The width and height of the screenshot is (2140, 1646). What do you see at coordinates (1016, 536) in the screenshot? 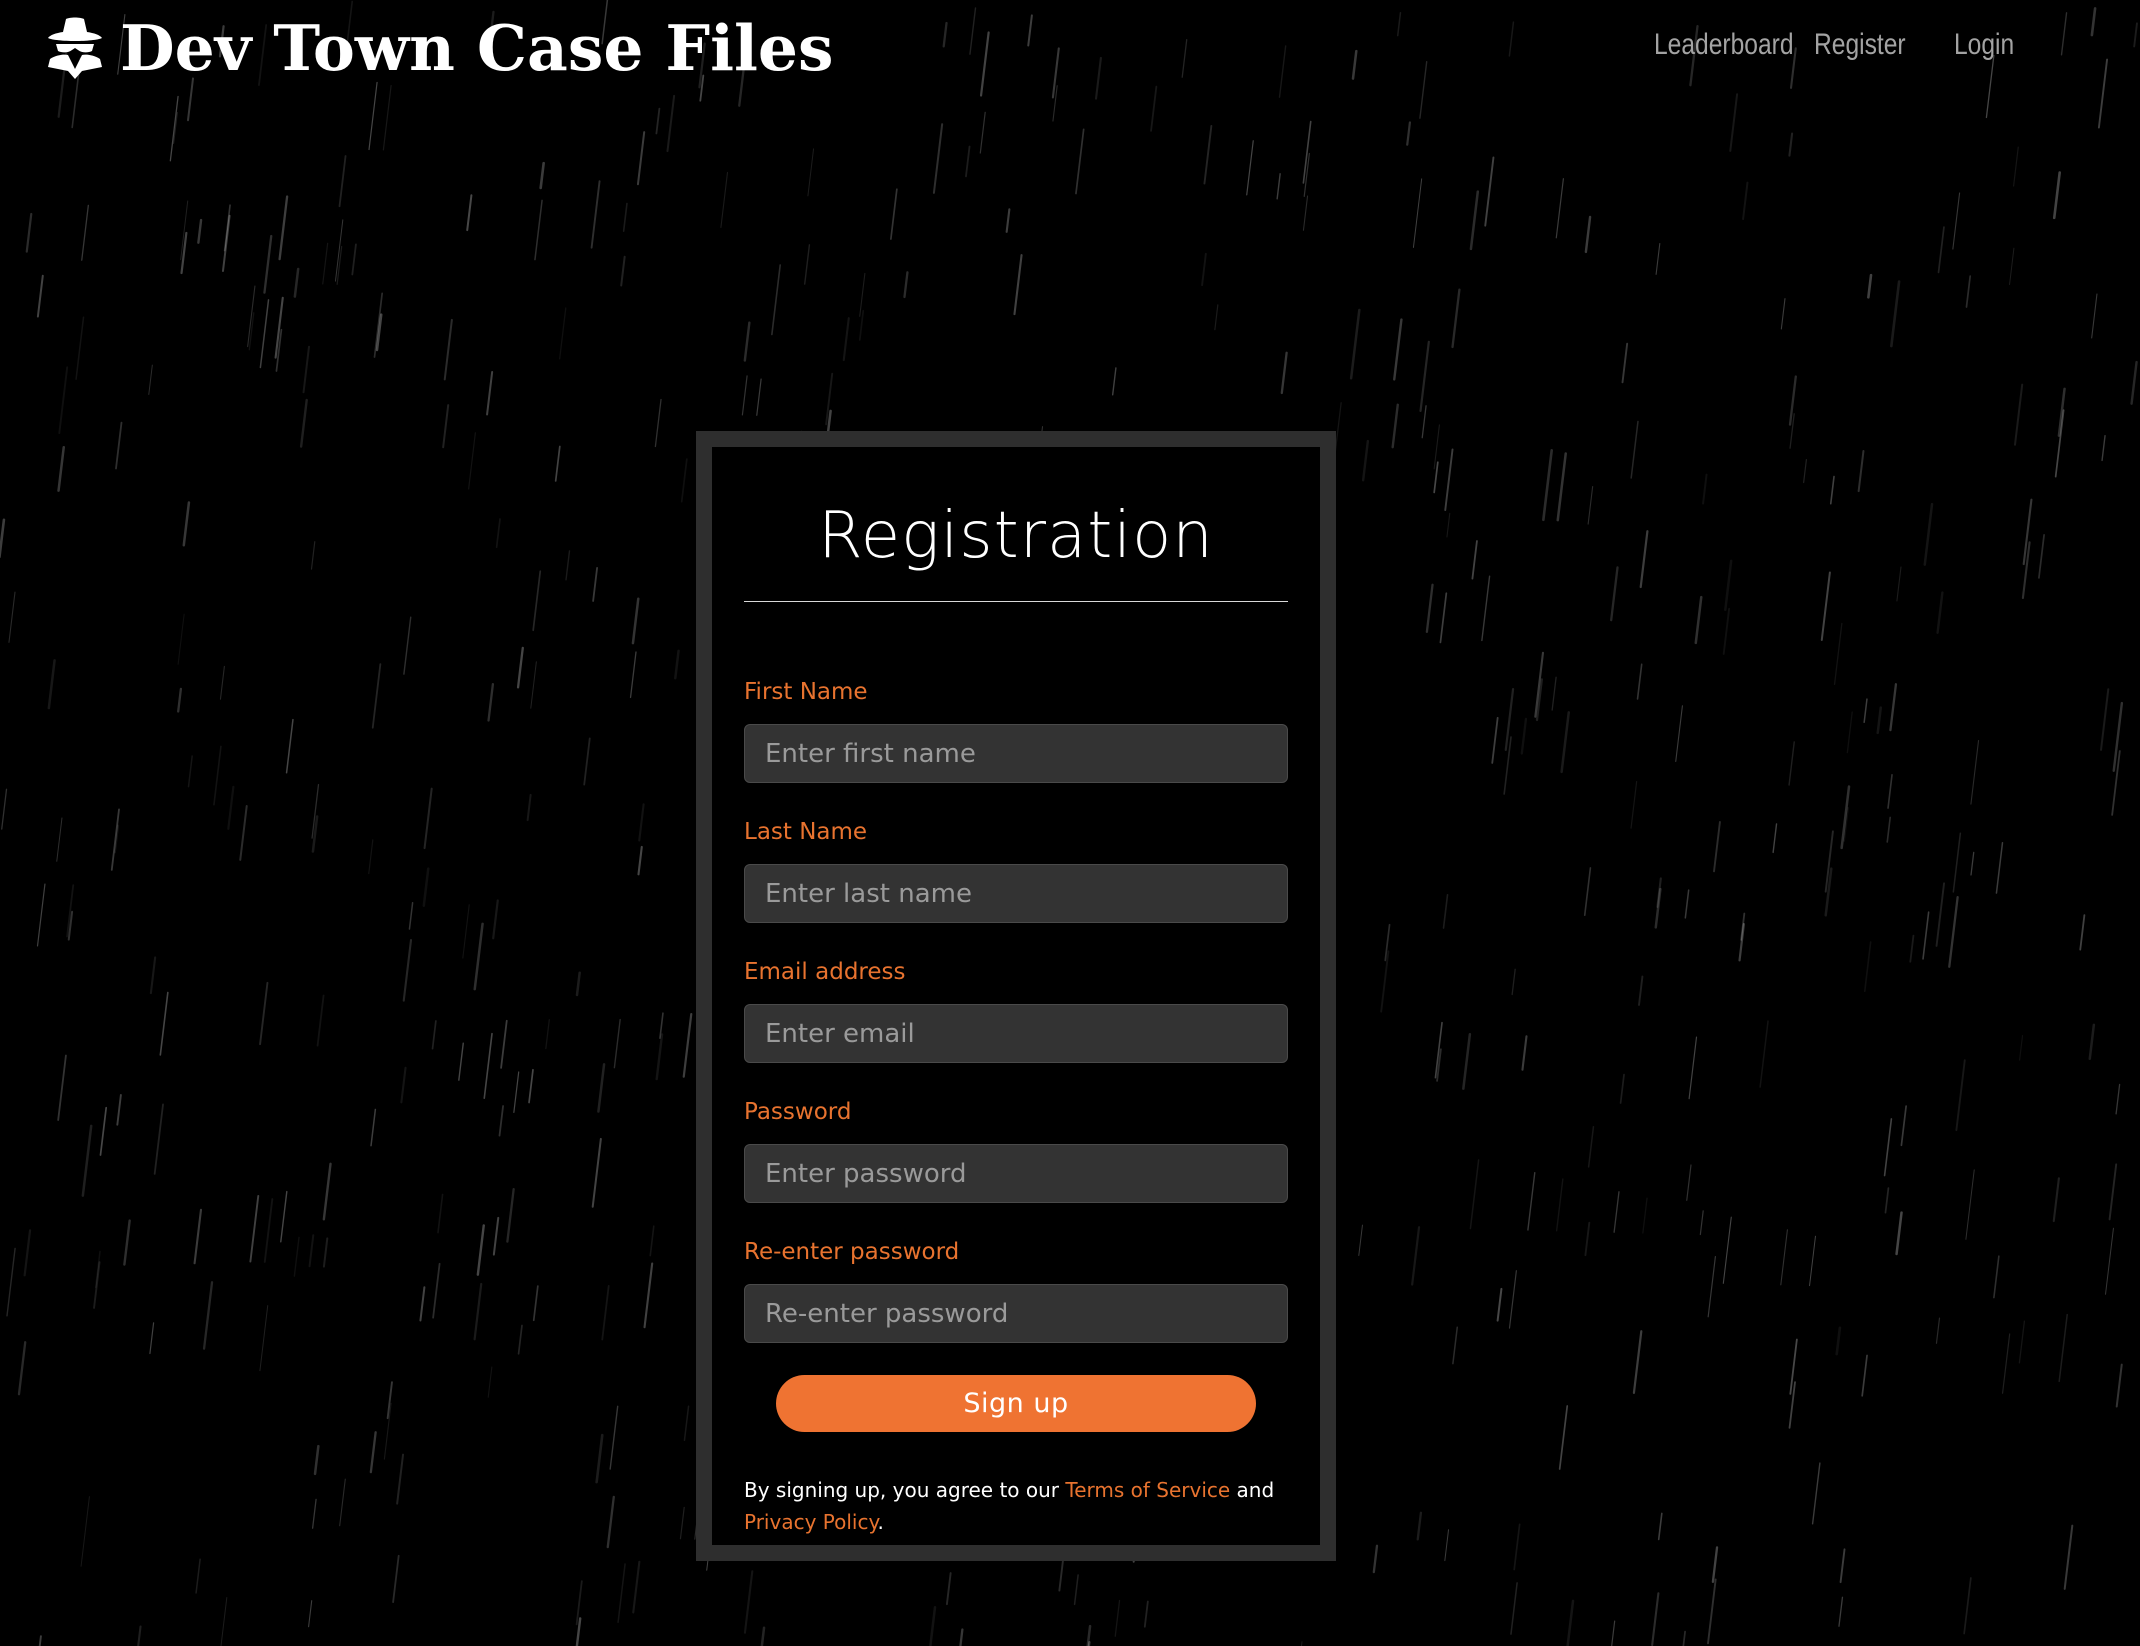
I see `registration-title: Registration` at bounding box center [1016, 536].